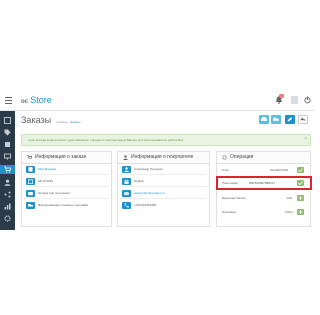 This screenshot has height=315, width=320. I want to click on envelope-icon, so click(126, 193).